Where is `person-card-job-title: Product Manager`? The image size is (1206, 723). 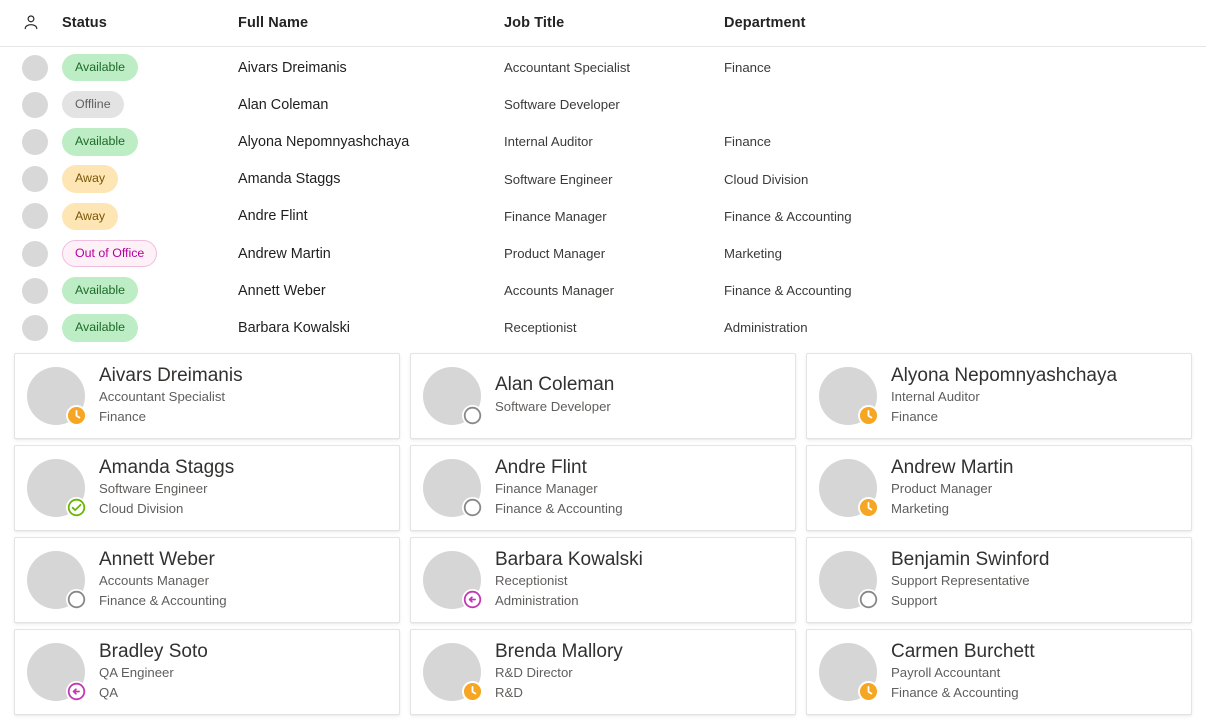
person-card-job-title: Product Manager is located at coordinates (942, 488).